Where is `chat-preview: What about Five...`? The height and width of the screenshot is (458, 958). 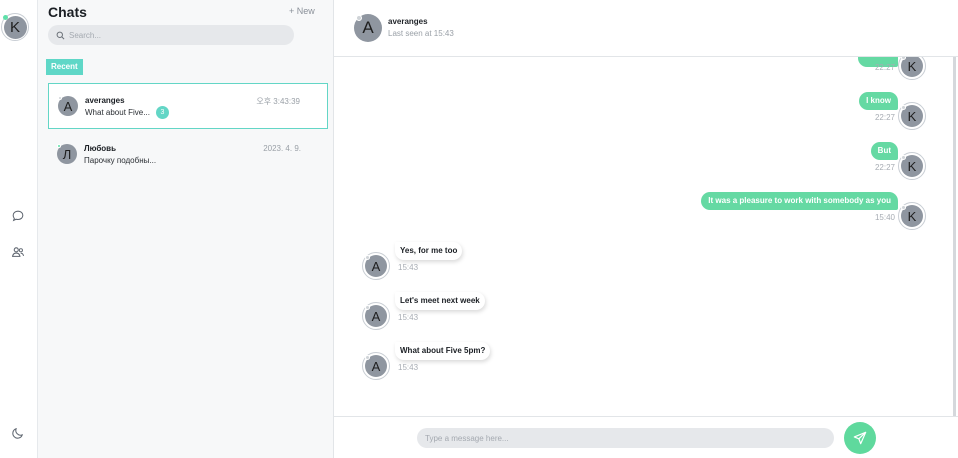 chat-preview: What about Five... is located at coordinates (117, 112).